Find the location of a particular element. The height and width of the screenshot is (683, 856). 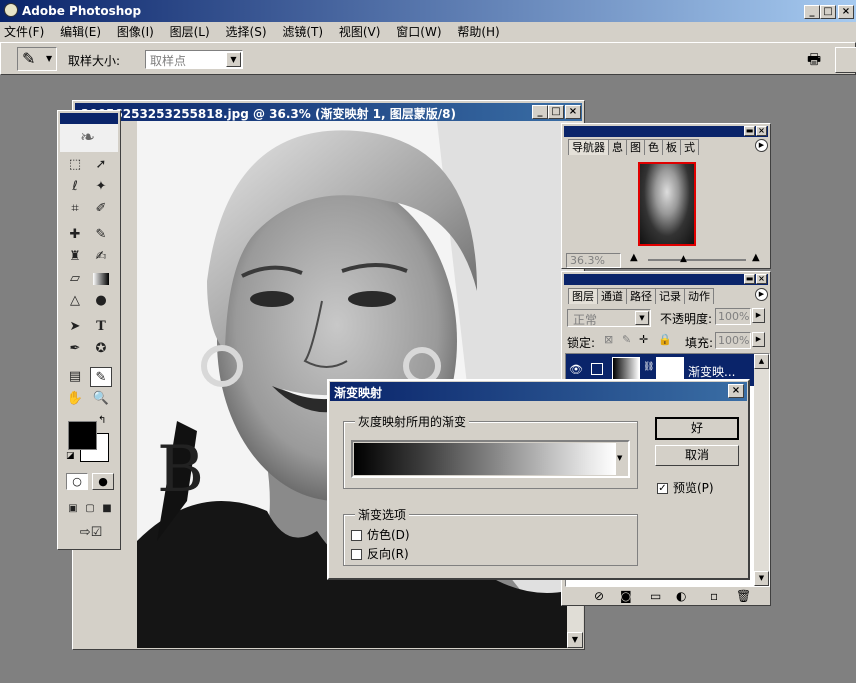

blur-tool-icon: △ is located at coordinates (75, 301).